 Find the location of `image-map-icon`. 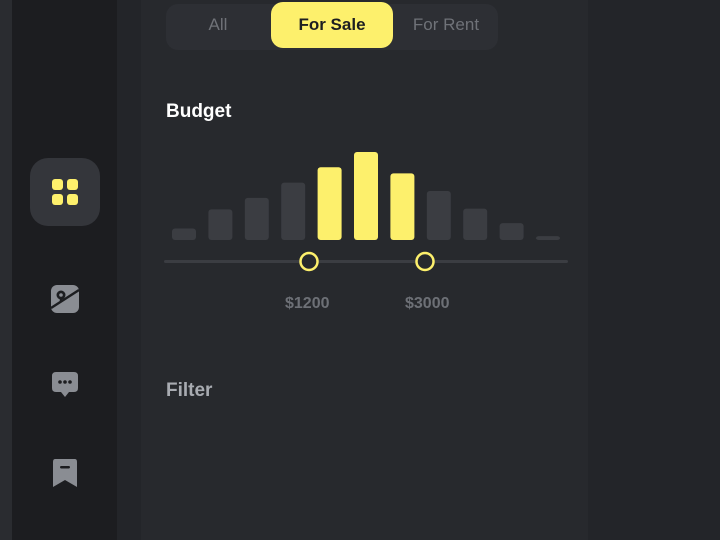

image-map-icon is located at coordinates (65, 299).